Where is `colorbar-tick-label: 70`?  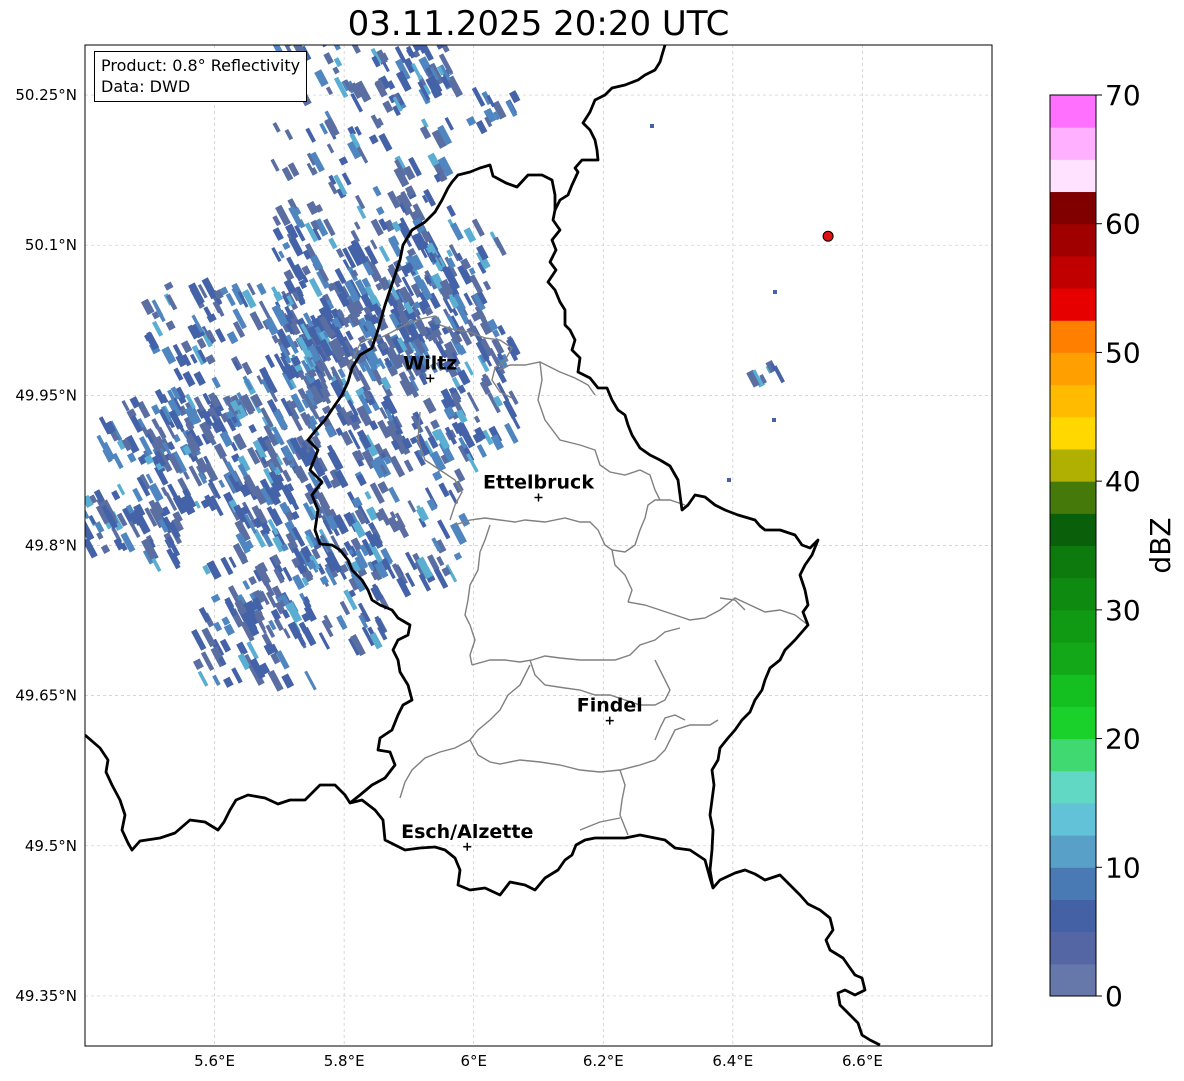
colorbar-tick-label: 70 is located at coordinates (1123, 95).